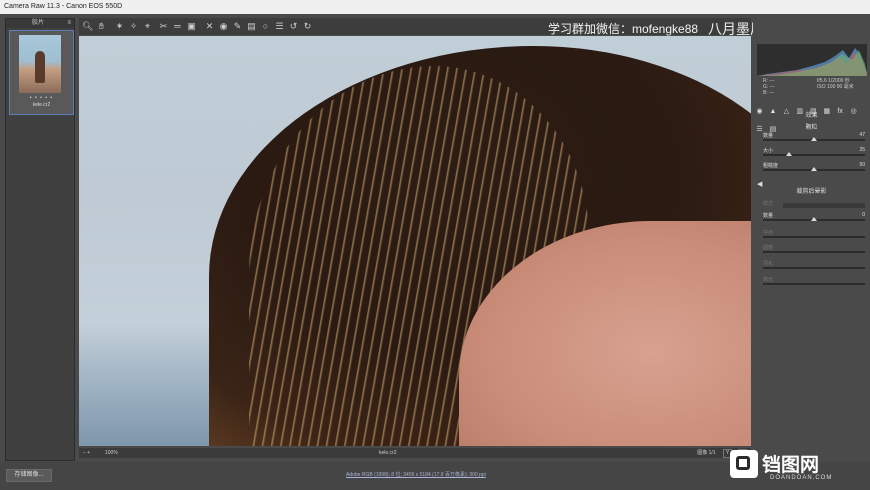 The height and width of the screenshot is (490, 870). Describe the element at coordinates (209, 26) in the screenshot. I see `spot-removal-icon: ✕` at that location.